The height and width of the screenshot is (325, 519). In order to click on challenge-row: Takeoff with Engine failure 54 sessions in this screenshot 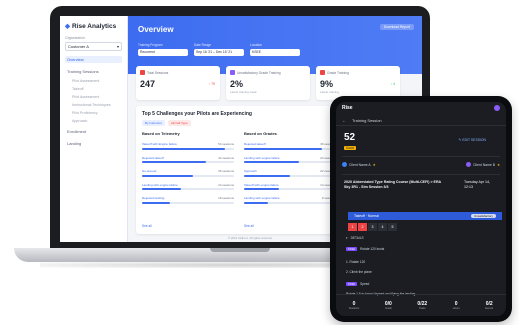, I will do `click(188, 146)`.